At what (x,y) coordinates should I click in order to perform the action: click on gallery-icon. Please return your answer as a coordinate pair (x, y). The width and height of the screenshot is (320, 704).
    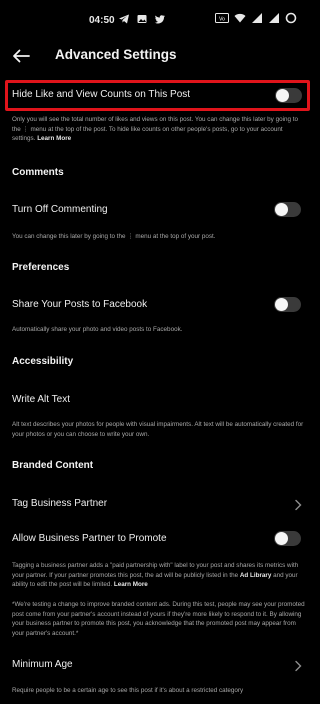
    Looking at the image, I should click on (142, 19).